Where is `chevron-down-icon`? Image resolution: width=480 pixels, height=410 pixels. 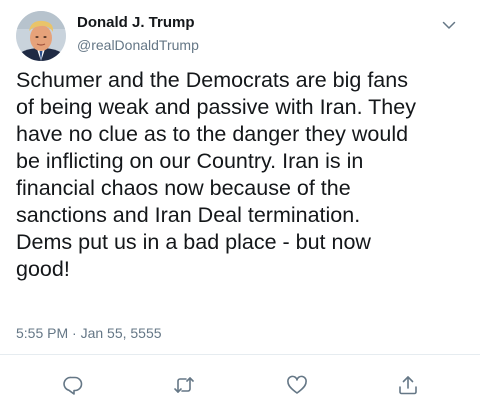 chevron-down-icon is located at coordinates (449, 23).